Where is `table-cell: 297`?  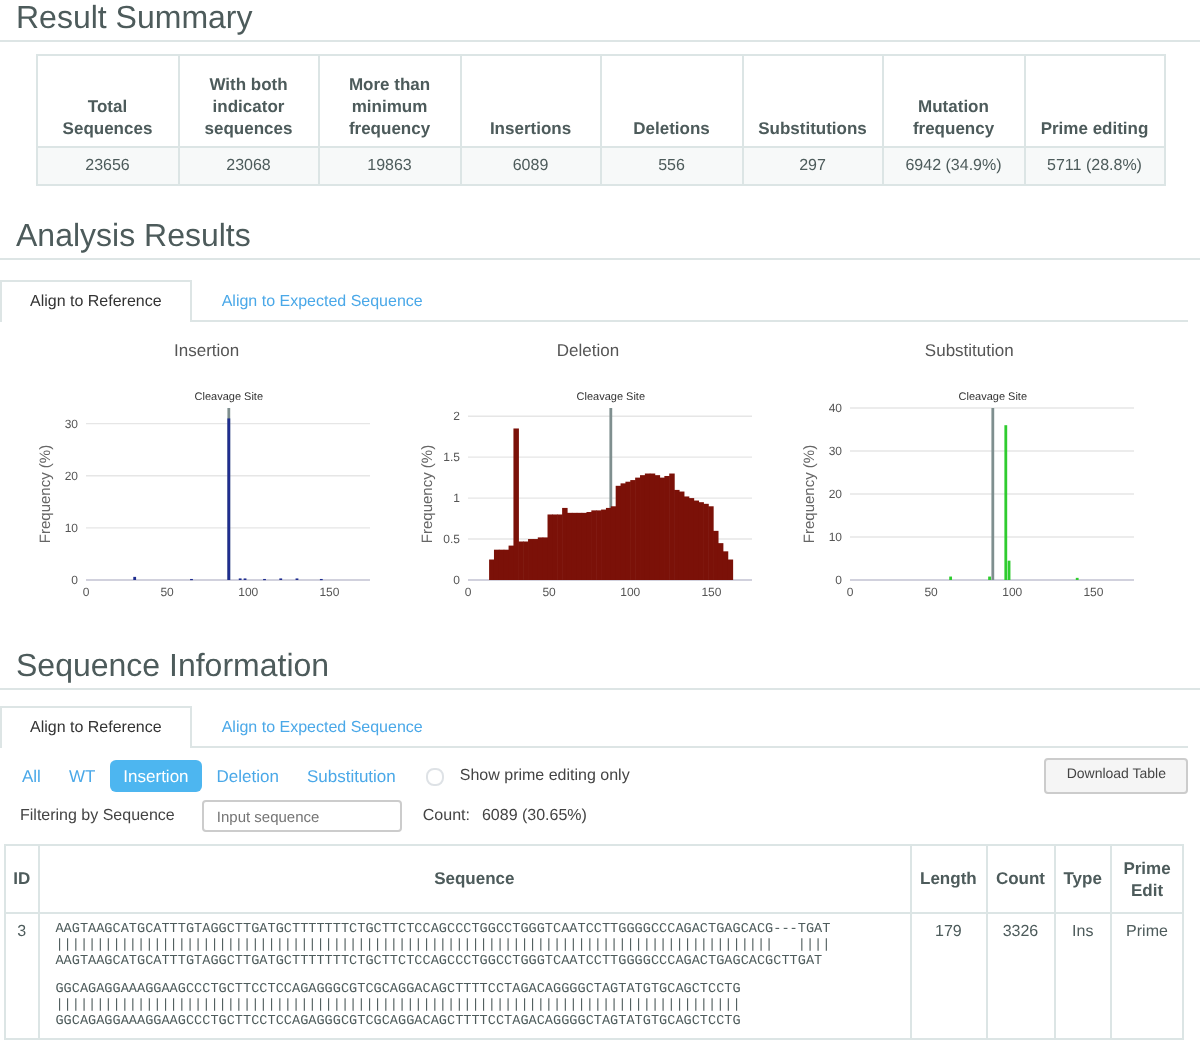
table-cell: 297 is located at coordinates (812, 166).